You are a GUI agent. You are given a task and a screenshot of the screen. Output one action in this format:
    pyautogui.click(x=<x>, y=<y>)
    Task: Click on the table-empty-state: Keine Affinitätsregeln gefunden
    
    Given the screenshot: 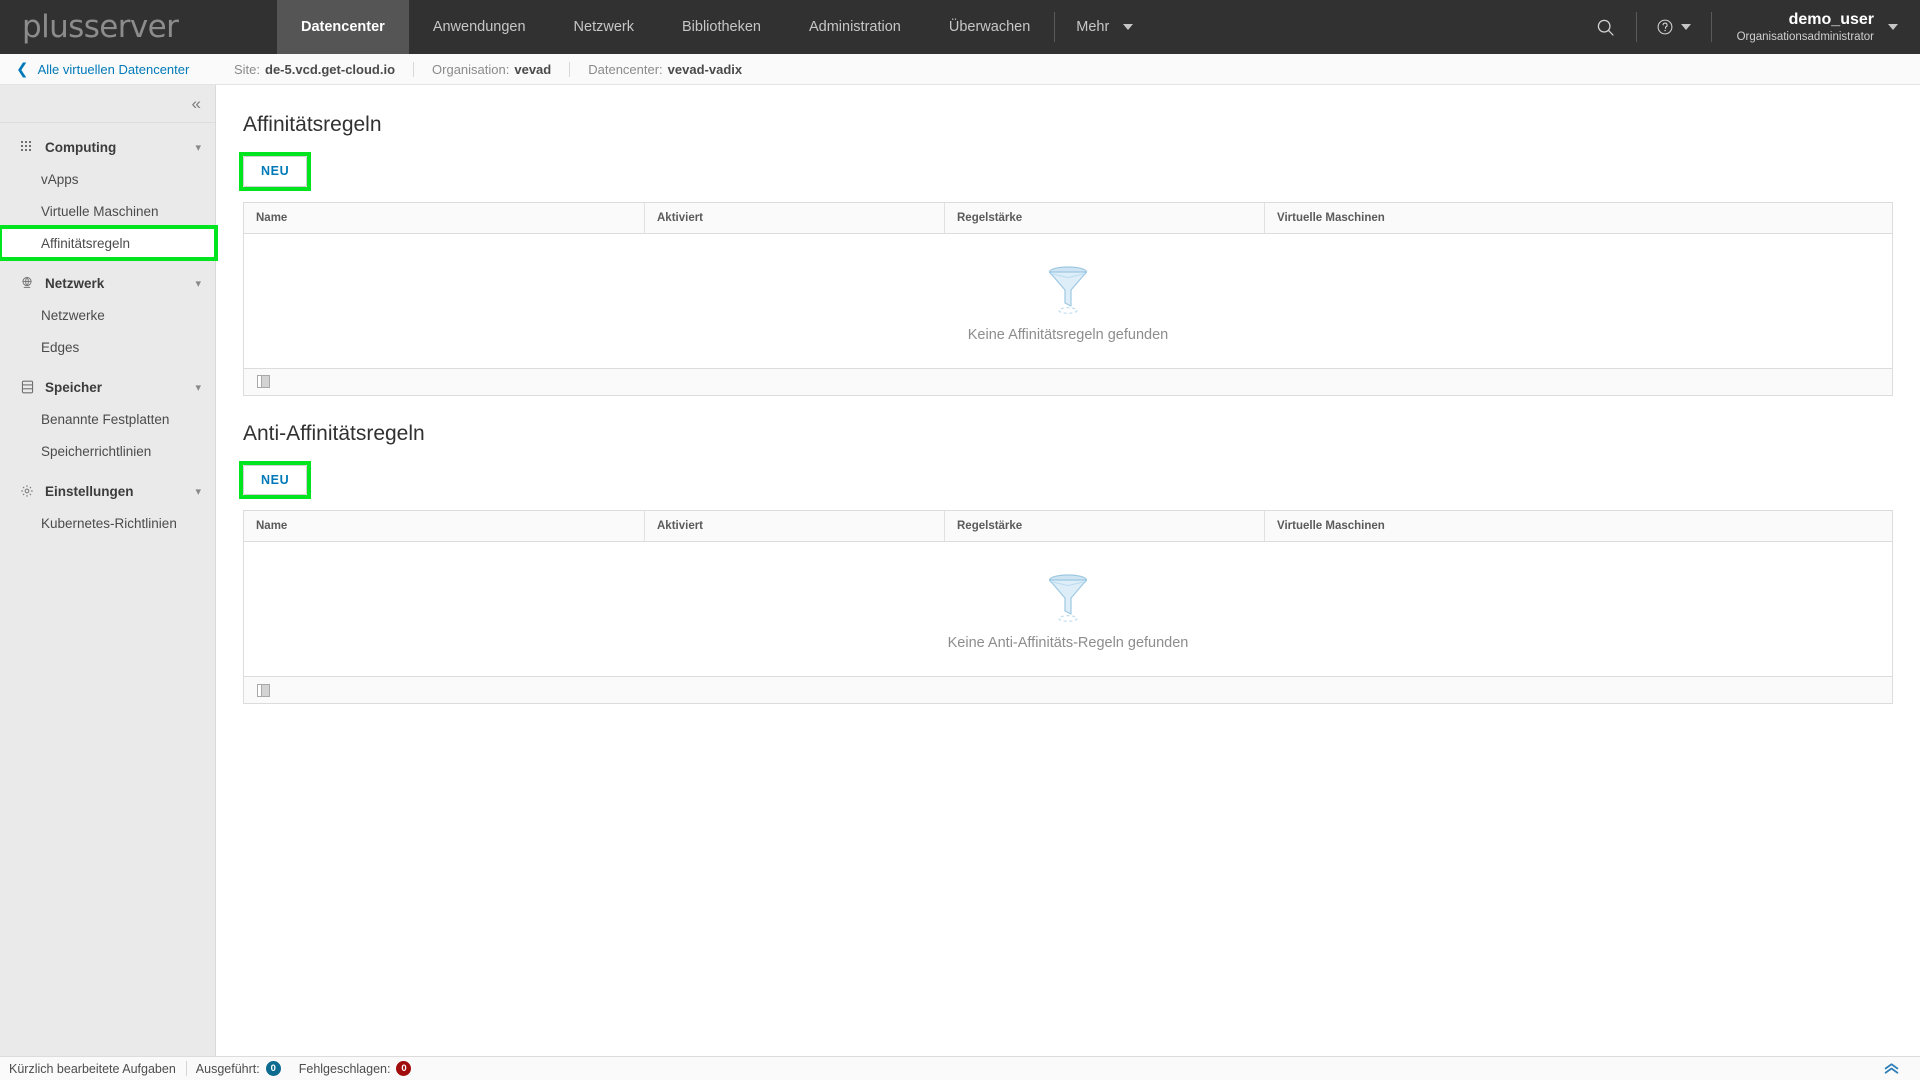 What is the action you would take?
    pyautogui.click(x=1068, y=300)
    